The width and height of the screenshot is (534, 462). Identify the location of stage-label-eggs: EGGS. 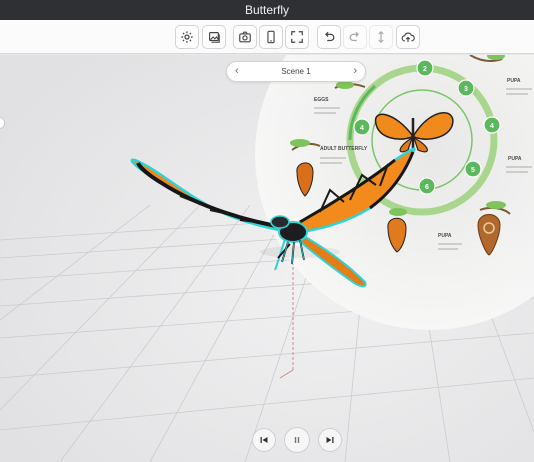
(321, 100).